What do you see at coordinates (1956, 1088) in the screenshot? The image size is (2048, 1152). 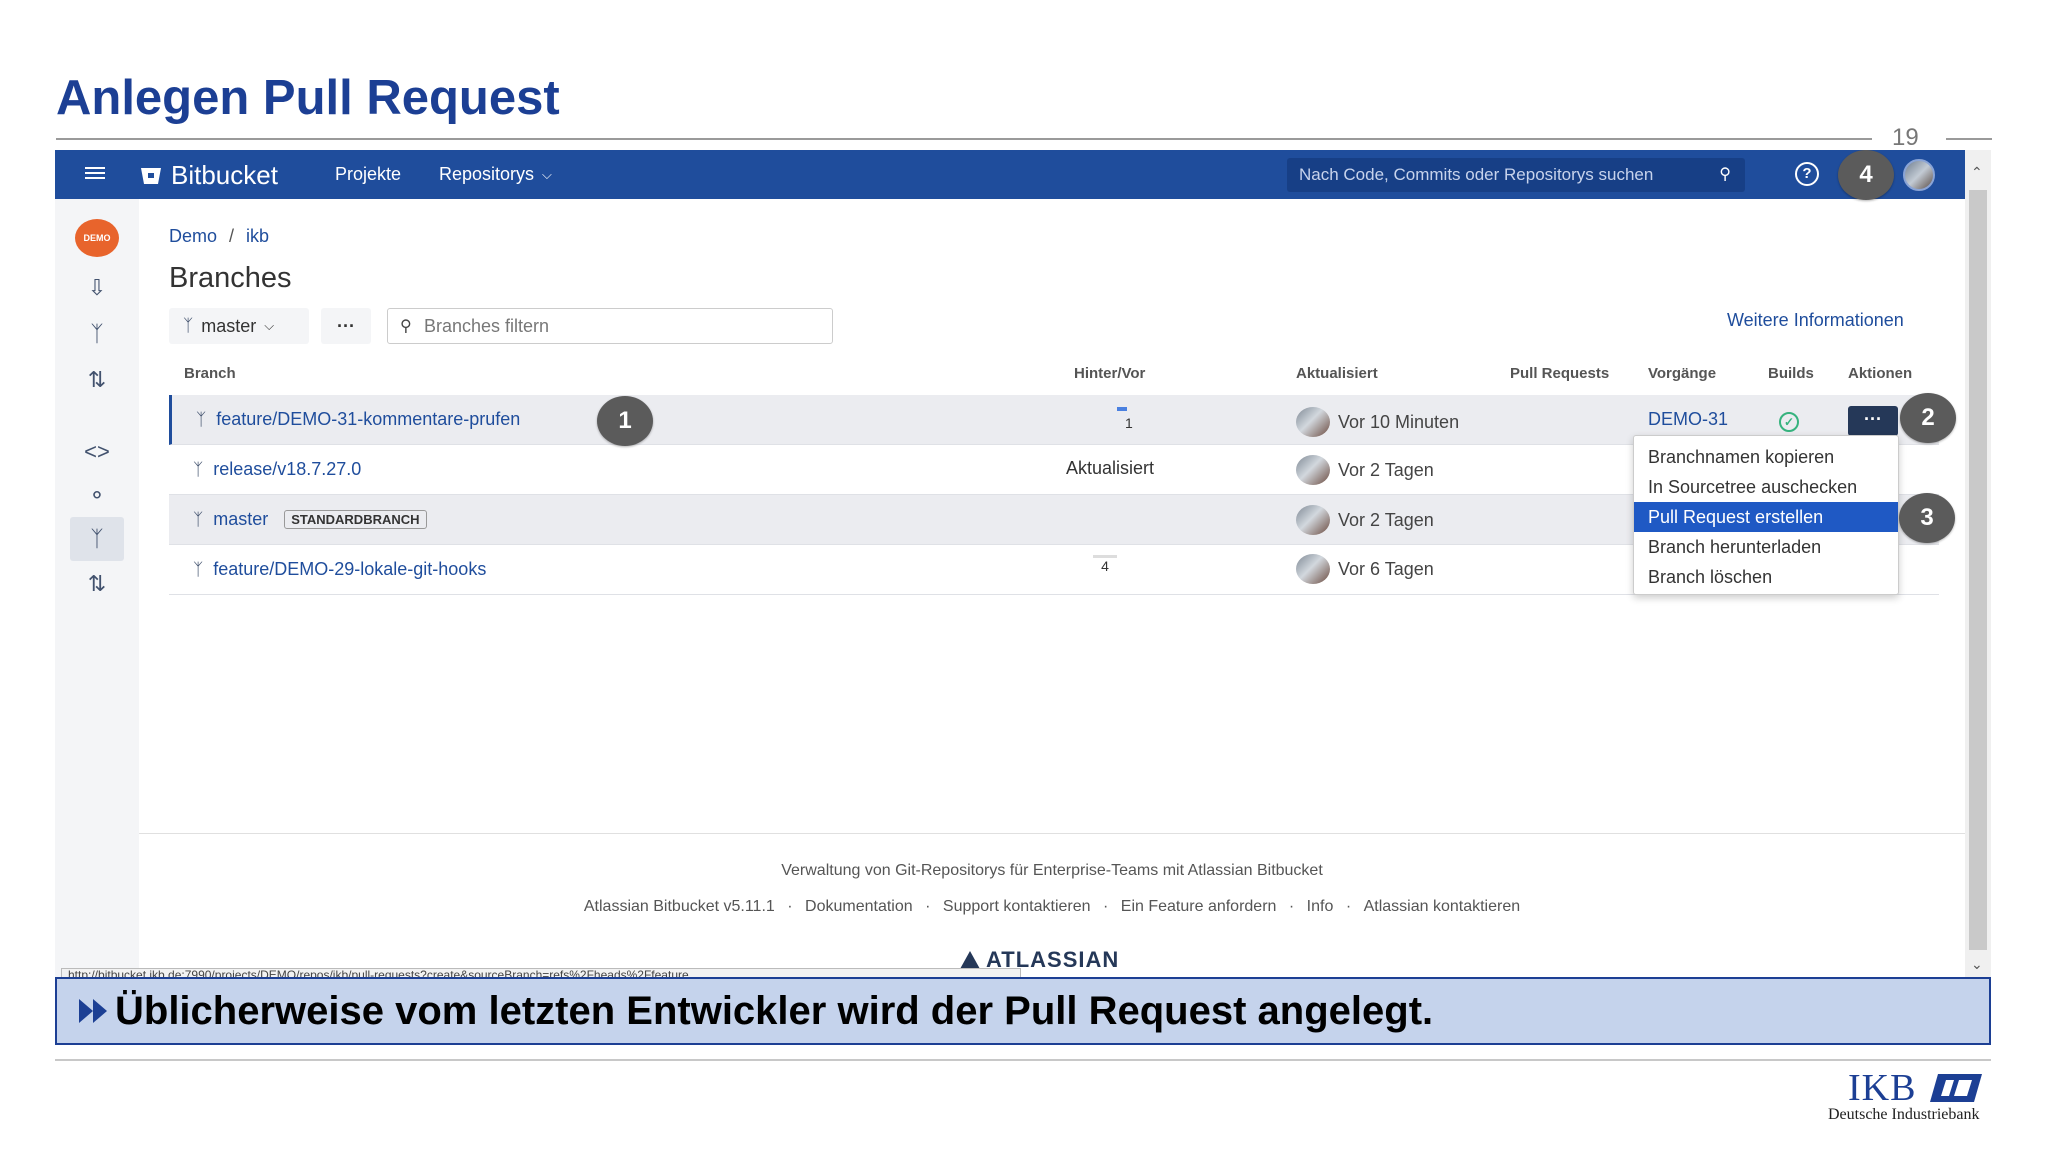 I see `ikb-emblem-icon` at bounding box center [1956, 1088].